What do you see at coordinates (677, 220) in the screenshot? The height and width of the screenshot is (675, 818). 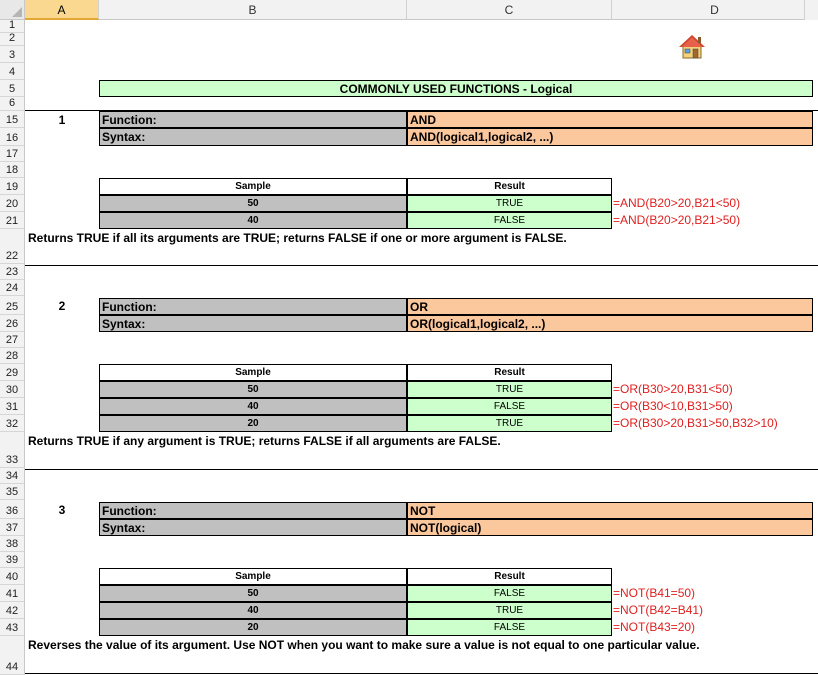 I see `formula-text: =AND(B20>20,B21>50)` at bounding box center [677, 220].